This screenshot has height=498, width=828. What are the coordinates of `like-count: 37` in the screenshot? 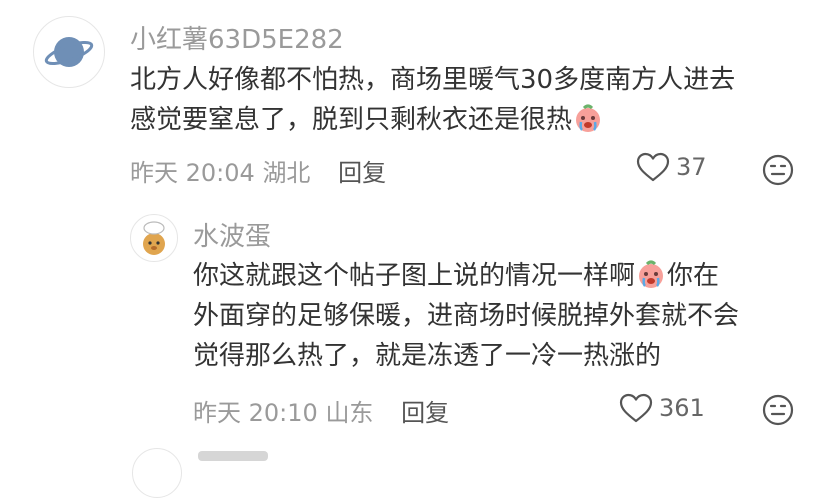 It's located at (691, 167).